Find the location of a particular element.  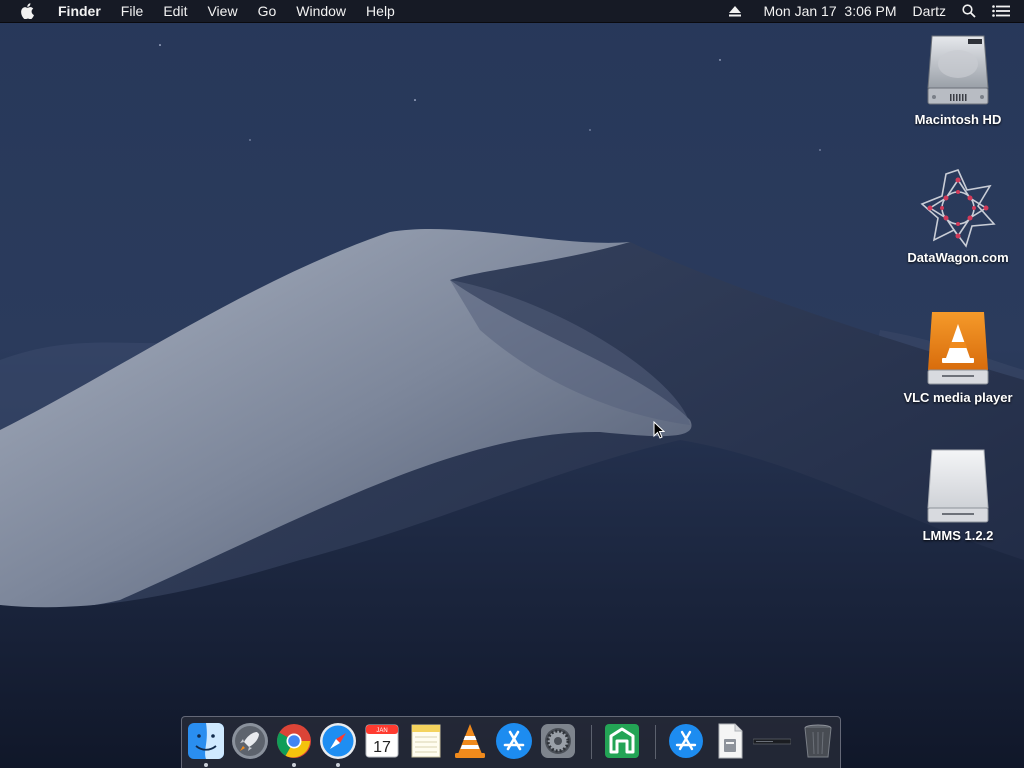

stack-icon is located at coordinates (772, 741).